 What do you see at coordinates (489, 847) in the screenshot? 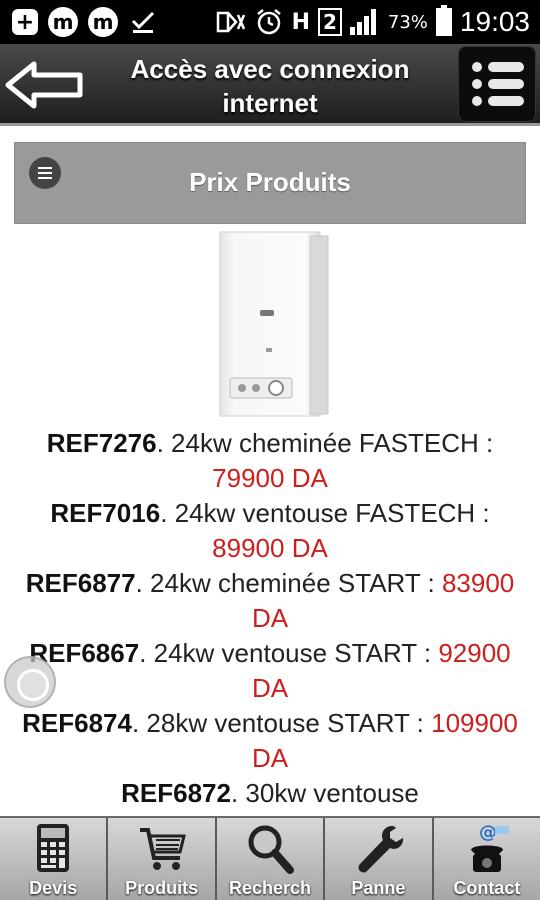
I see `phone-email-icon: @` at bounding box center [489, 847].